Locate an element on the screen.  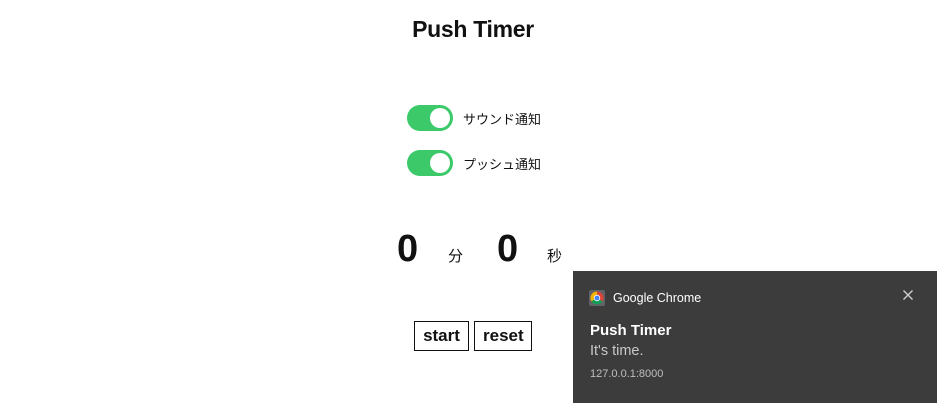
sound-notification-toggle is located at coordinates (430, 118).